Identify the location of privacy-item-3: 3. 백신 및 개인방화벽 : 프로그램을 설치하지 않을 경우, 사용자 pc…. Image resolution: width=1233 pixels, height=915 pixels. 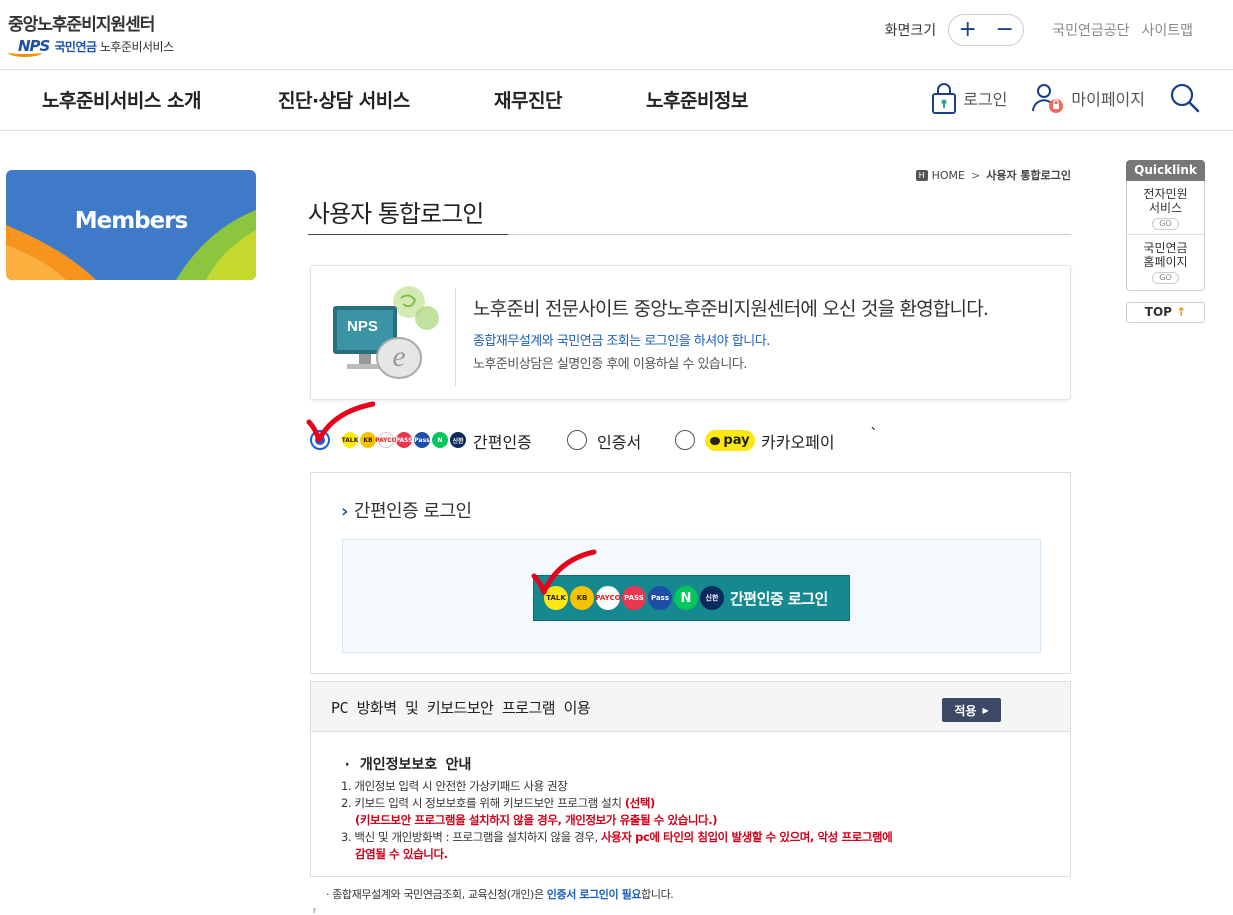
(701, 837).